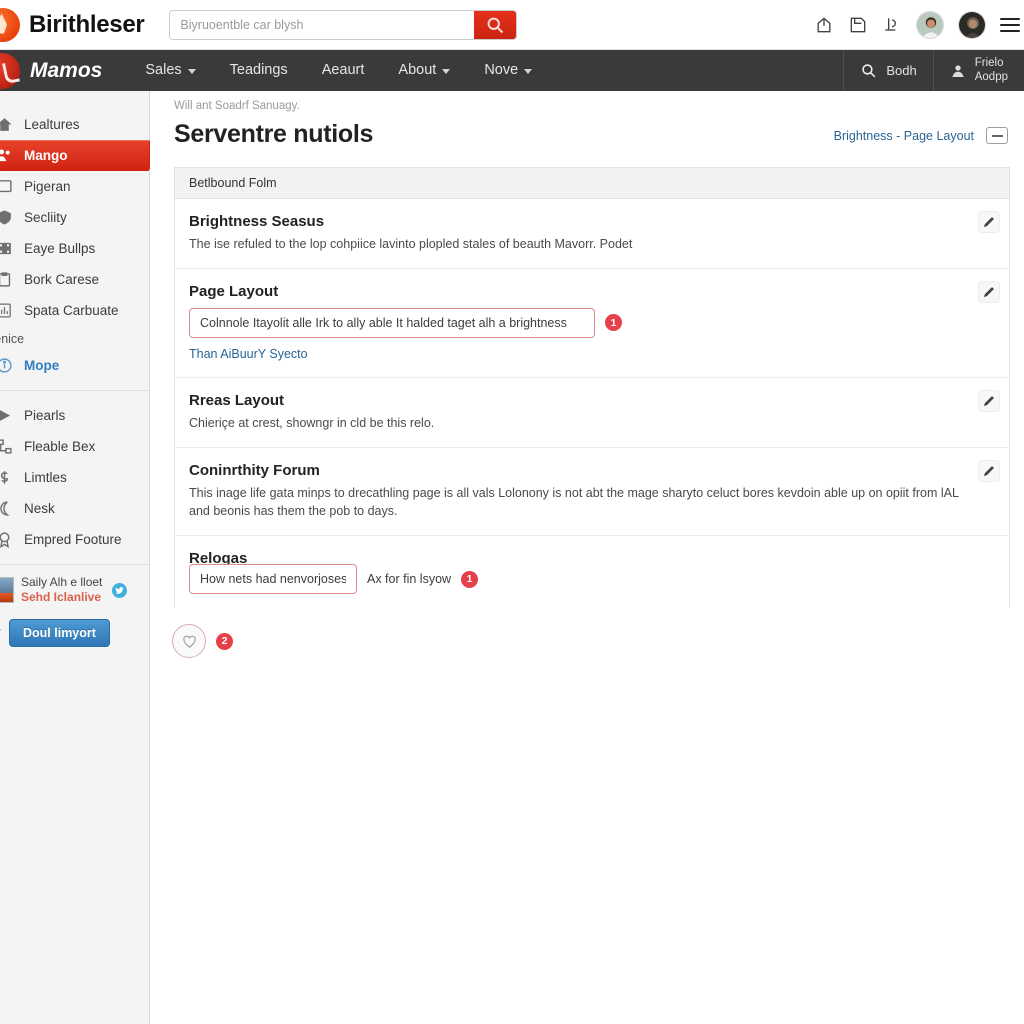 This screenshot has height=1024, width=1024. What do you see at coordinates (60, 248) in the screenshot?
I see `sidebar-item-label: Eaye Bullps` at bounding box center [60, 248].